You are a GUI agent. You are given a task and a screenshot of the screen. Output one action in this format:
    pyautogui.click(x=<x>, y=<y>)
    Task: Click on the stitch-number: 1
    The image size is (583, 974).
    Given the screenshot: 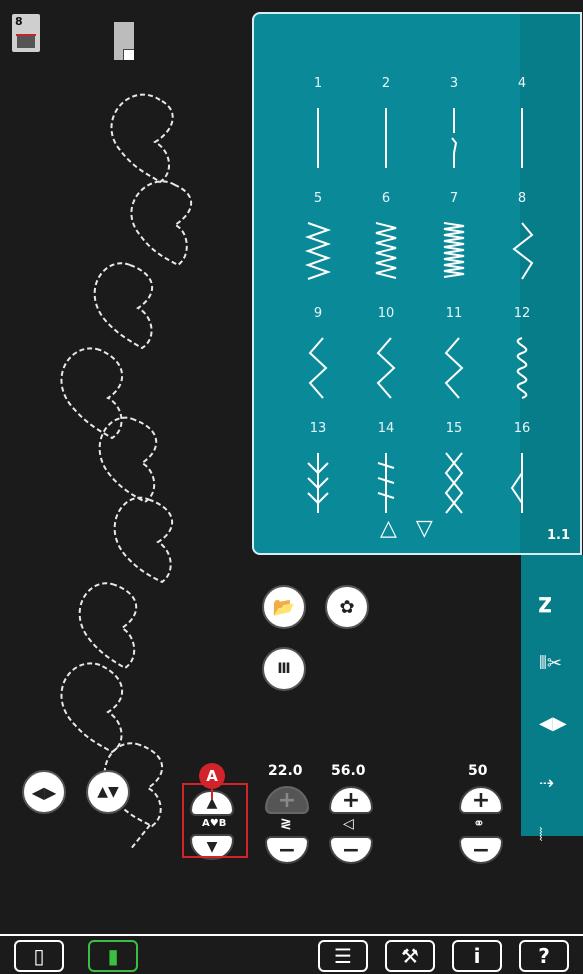 What is the action you would take?
    pyautogui.click(x=318, y=83)
    